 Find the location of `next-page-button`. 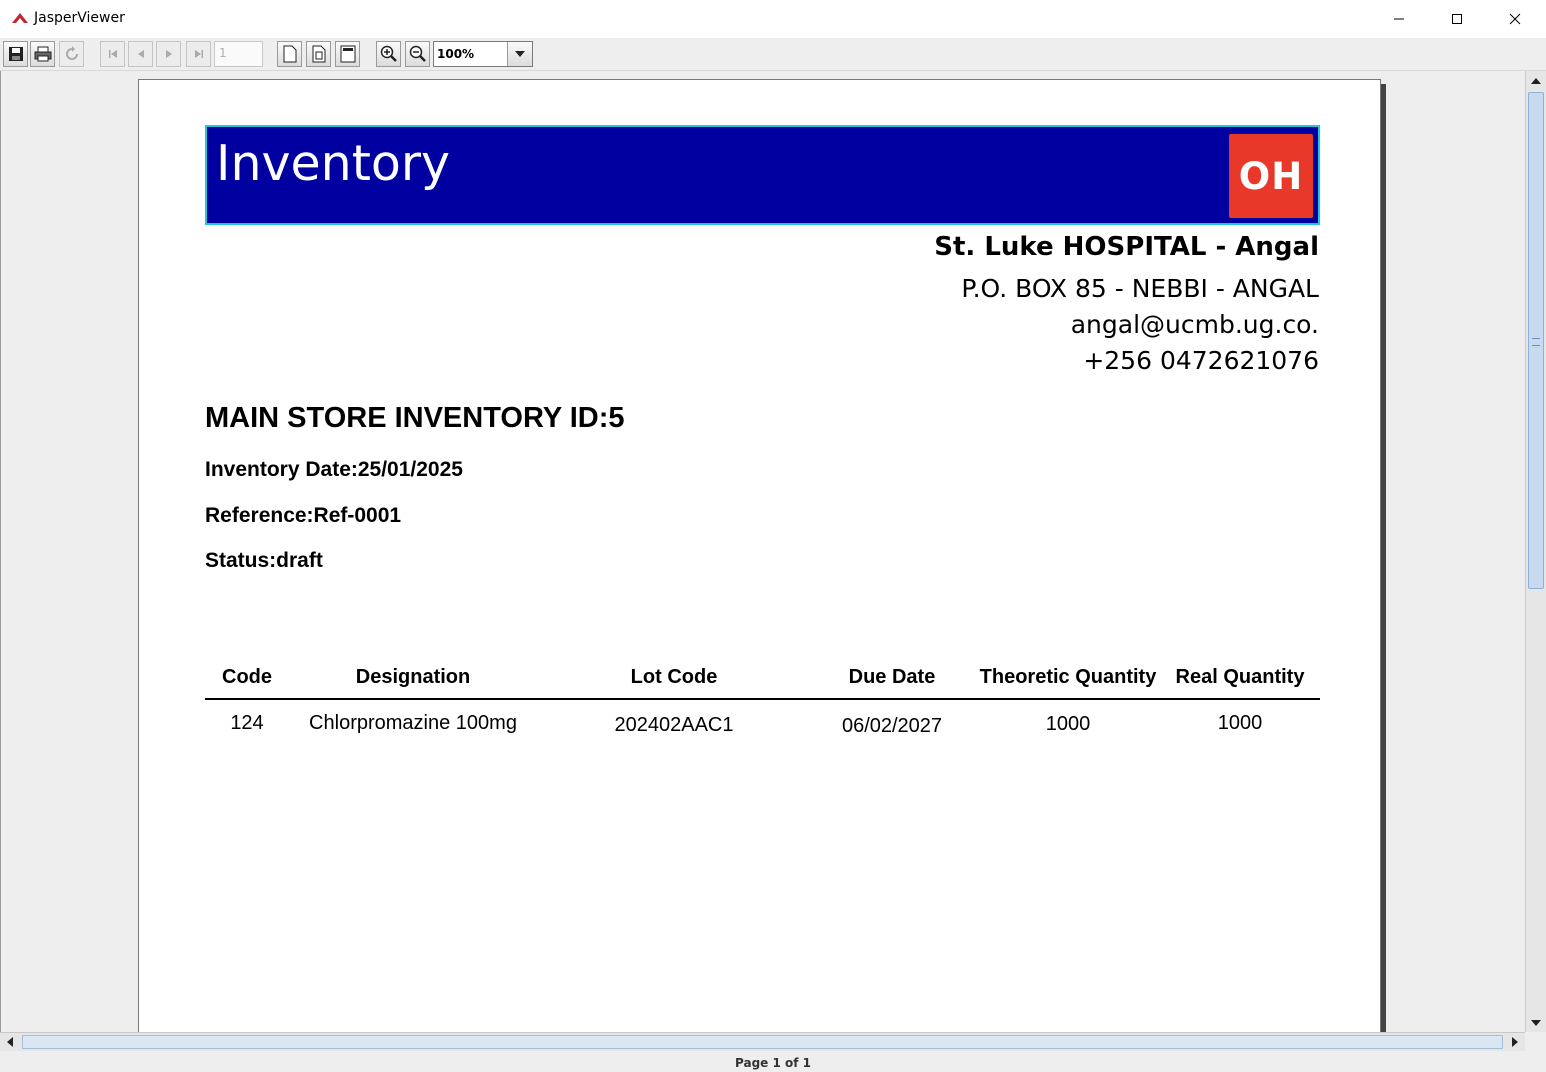

next-page-button is located at coordinates (168, 54).